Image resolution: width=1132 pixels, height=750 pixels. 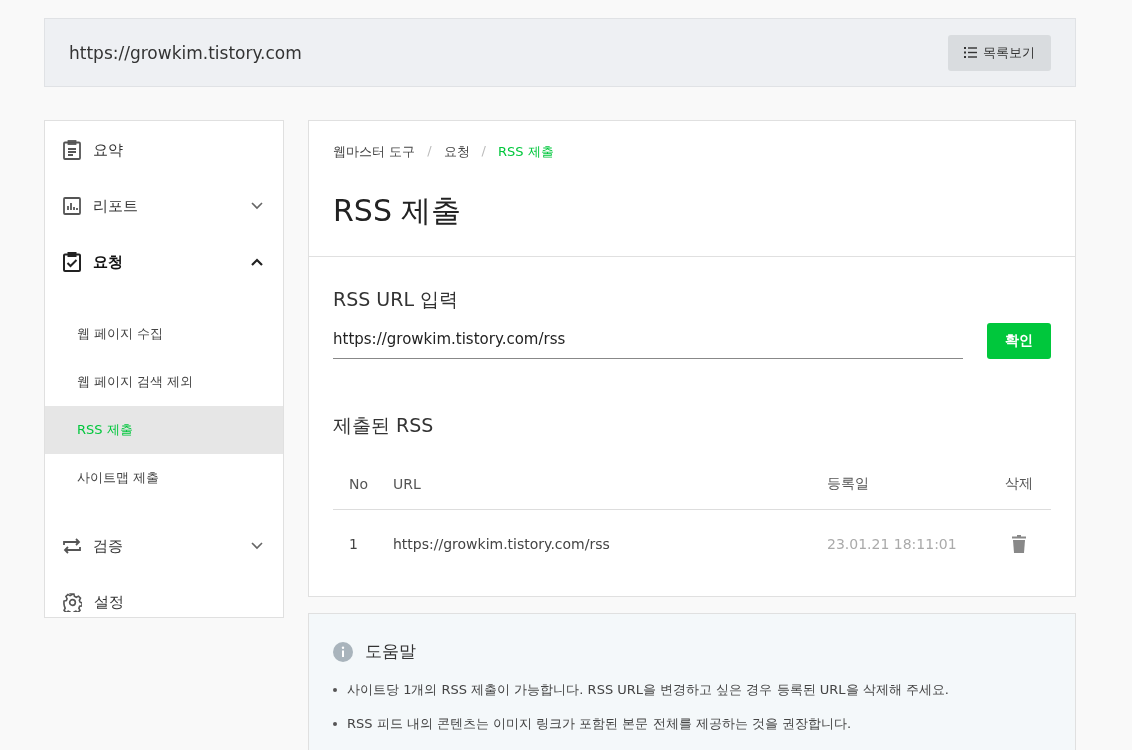 I want to click on column-header: 등록일, so click(x=848, y=484).